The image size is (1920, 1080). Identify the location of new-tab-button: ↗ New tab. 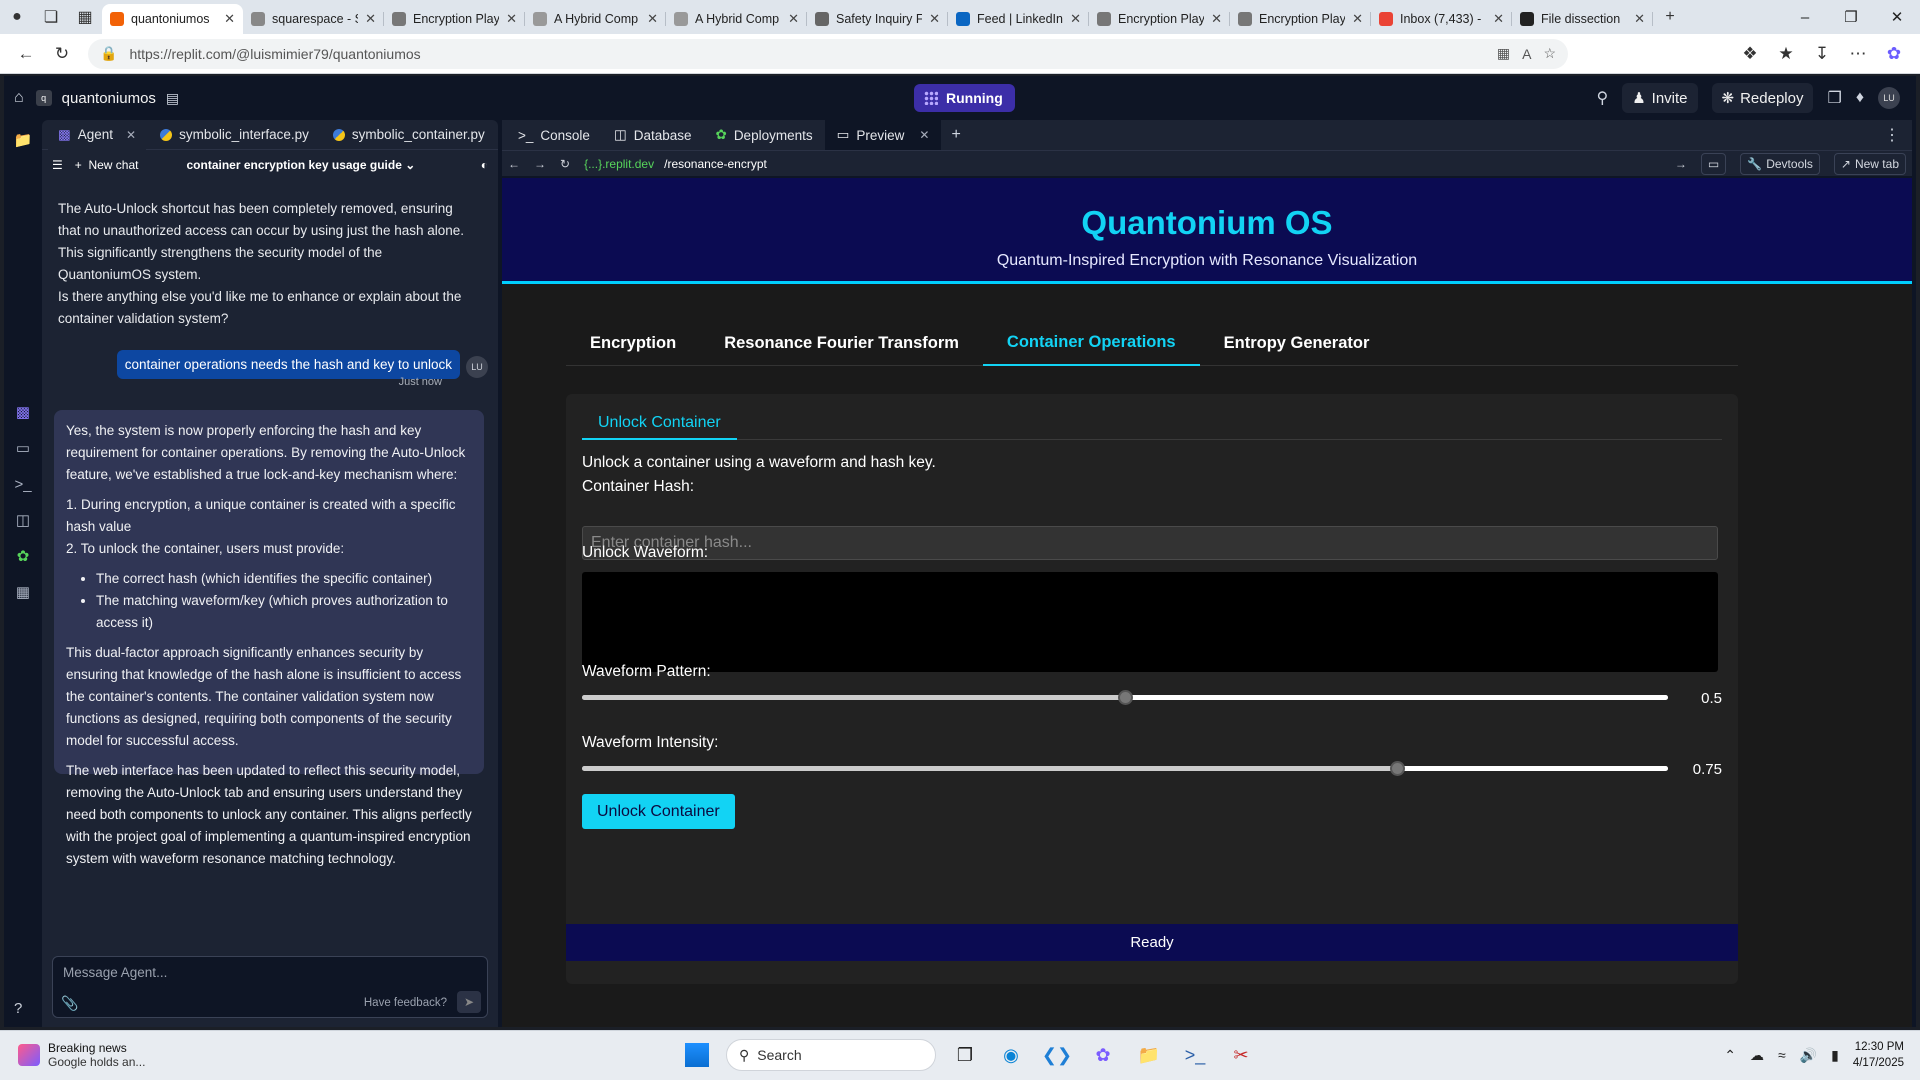
(1869, 163).